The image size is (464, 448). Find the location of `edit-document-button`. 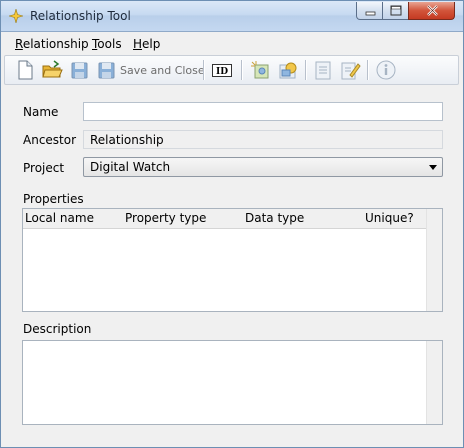

edit-document-button is located at coordinates (350, 70).